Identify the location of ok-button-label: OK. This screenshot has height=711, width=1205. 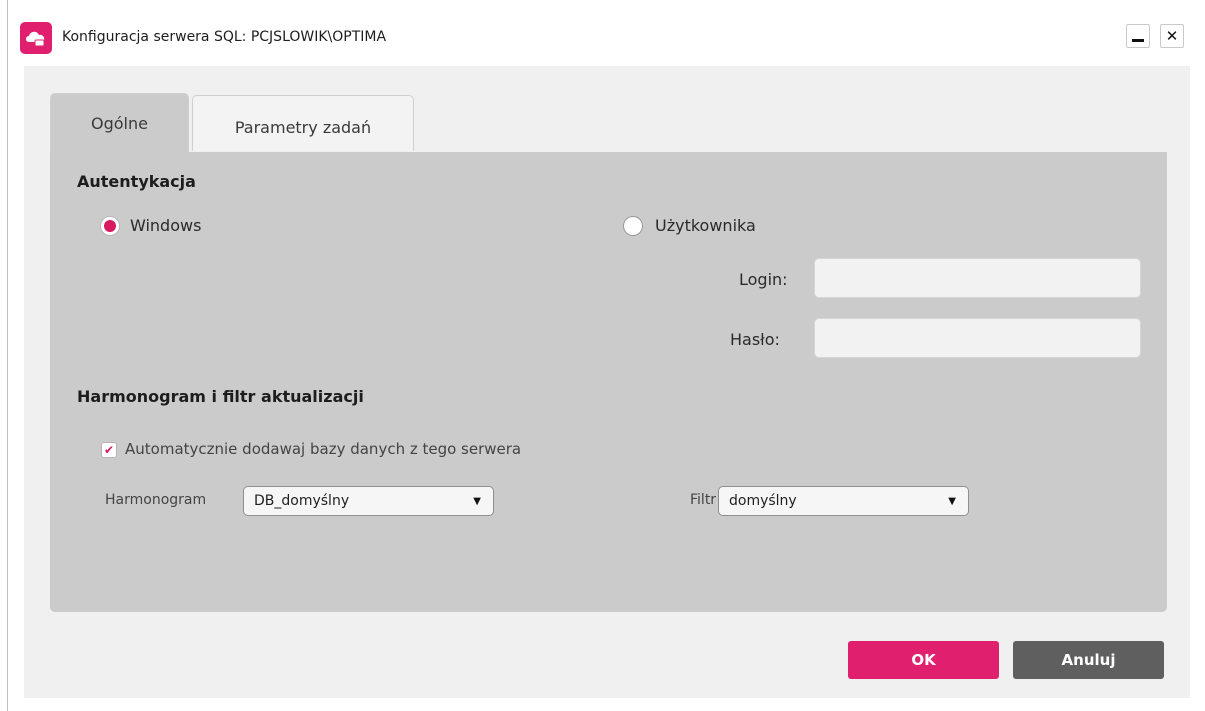
(923, 660).